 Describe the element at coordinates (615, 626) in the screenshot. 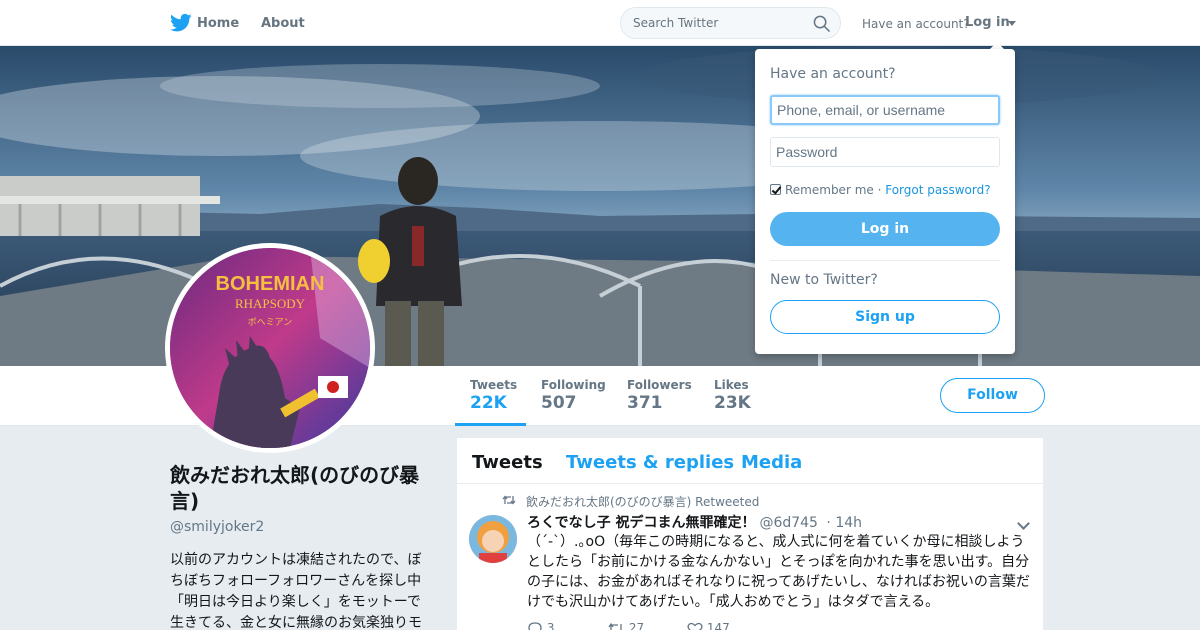

I see `retweet-action-icon` at that location.